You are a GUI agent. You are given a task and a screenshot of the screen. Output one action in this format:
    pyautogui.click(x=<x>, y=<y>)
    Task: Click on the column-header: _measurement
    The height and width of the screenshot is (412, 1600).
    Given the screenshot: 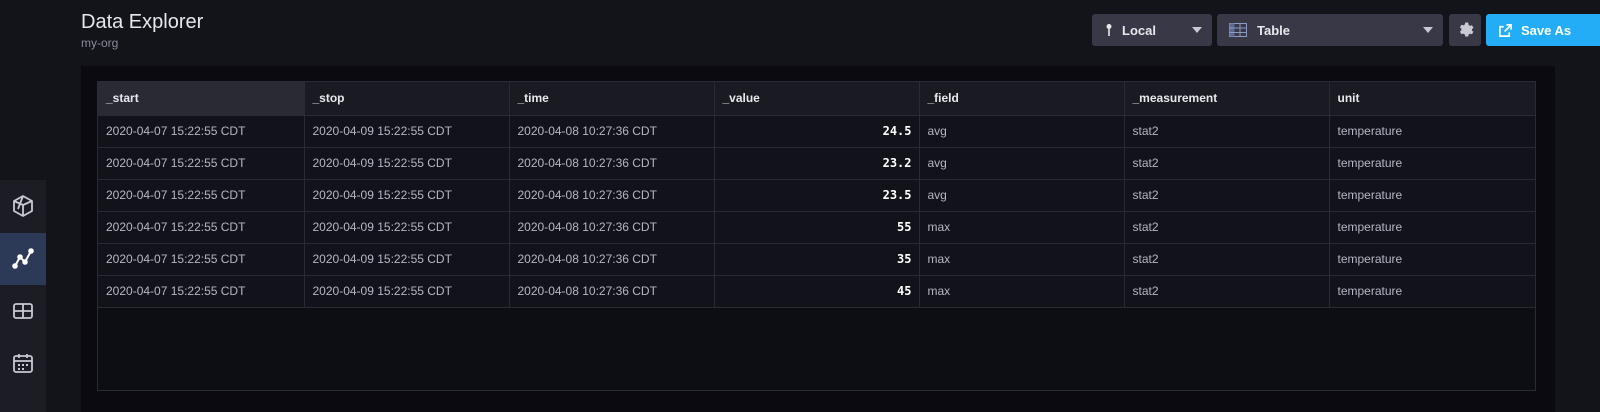 What is the action you would take?
    pyautogui.click(x=1227, y=99)
    